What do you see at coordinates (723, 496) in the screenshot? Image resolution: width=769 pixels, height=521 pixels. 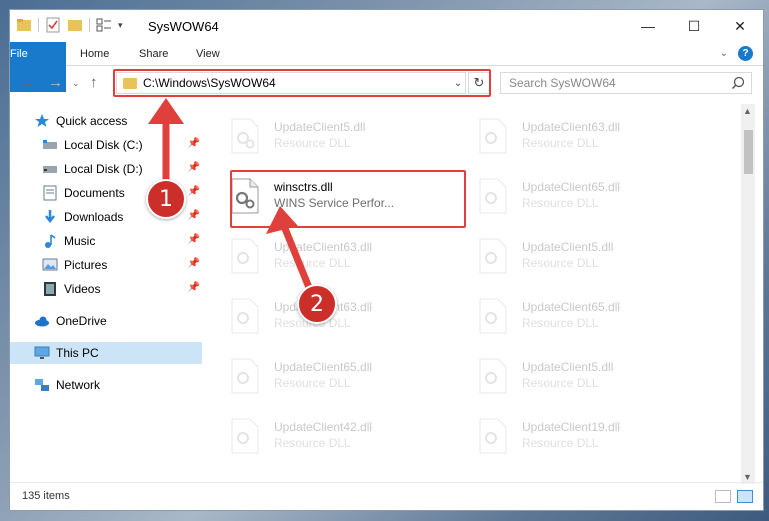 I see `details-view-icon` at bounding box center [723, 496].